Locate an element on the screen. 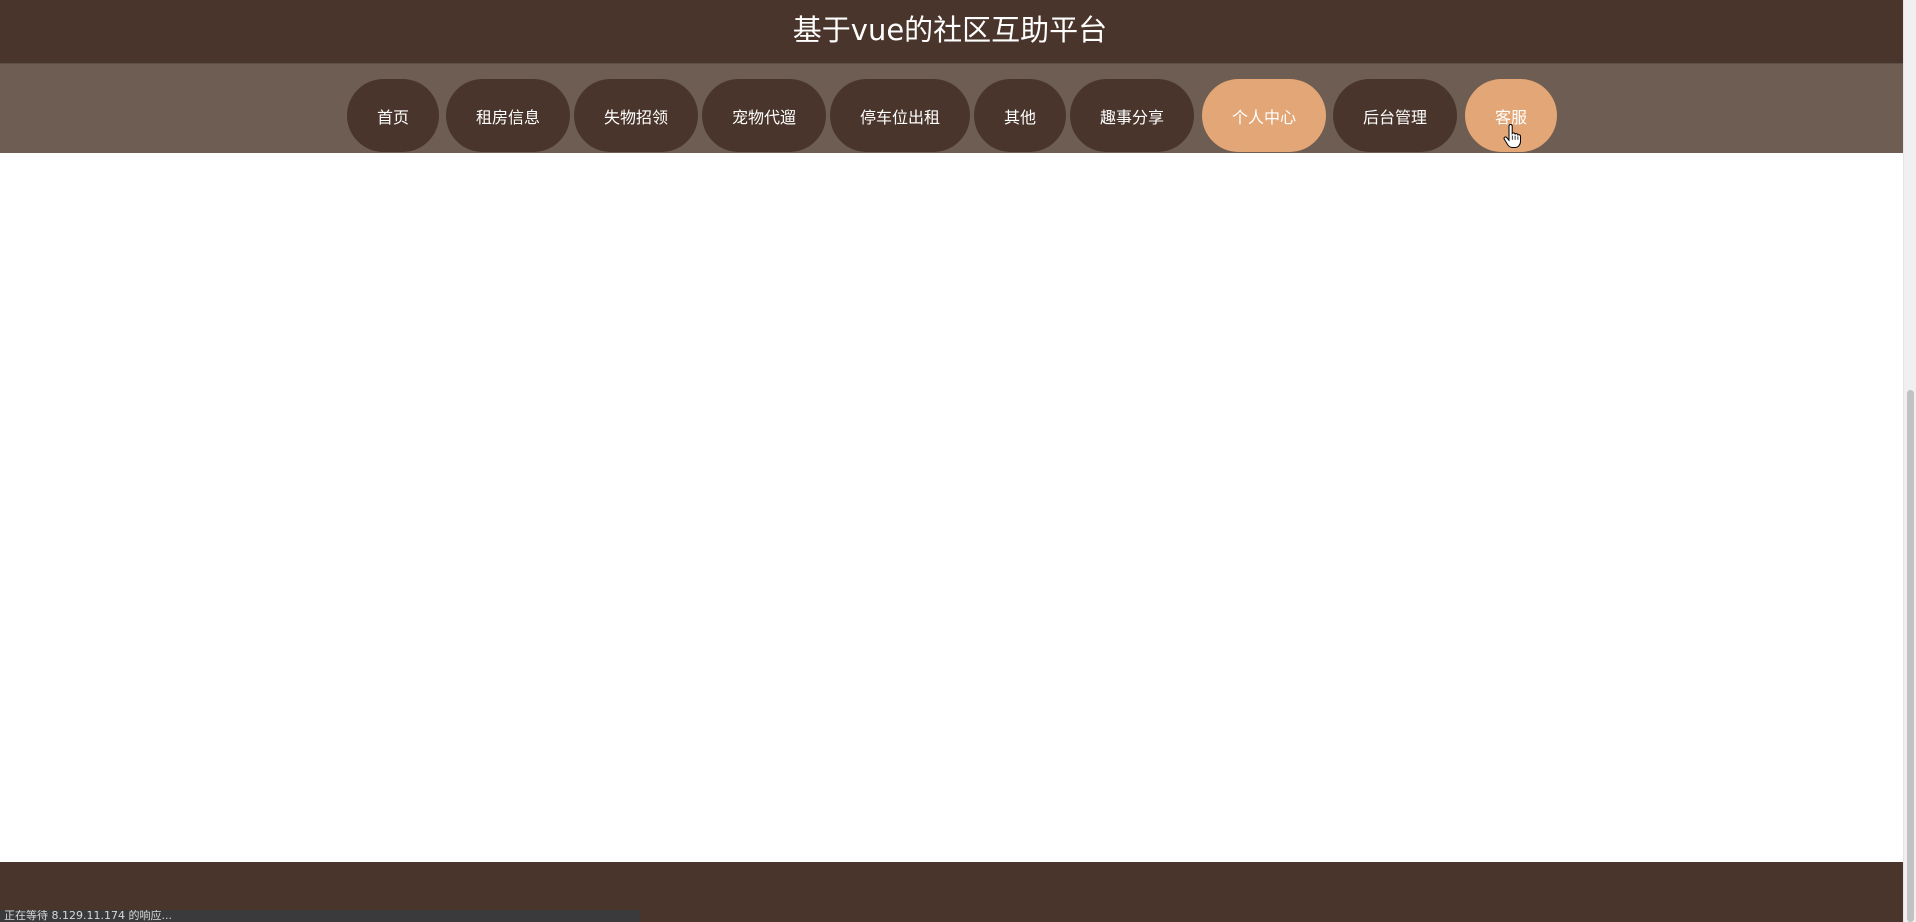 The height and width of the screenshot is (922, 1916). scrollbar-thumb is located at coordinates (1910, 656).